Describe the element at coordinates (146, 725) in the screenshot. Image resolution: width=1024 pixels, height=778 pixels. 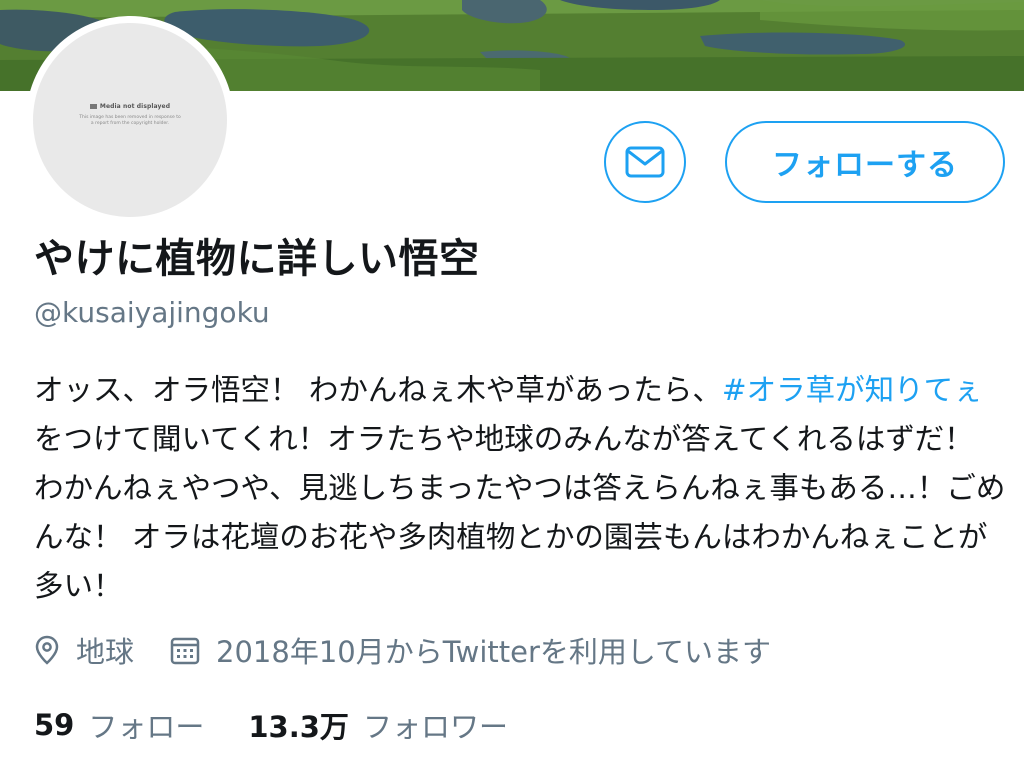
I see `following-label: フォロー` at that location.